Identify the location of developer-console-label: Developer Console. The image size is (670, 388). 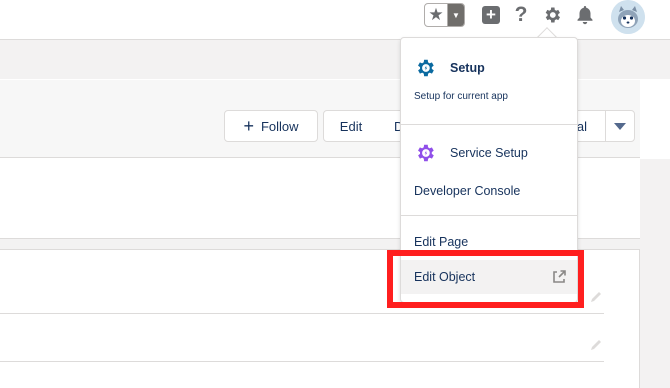
(467, 191).